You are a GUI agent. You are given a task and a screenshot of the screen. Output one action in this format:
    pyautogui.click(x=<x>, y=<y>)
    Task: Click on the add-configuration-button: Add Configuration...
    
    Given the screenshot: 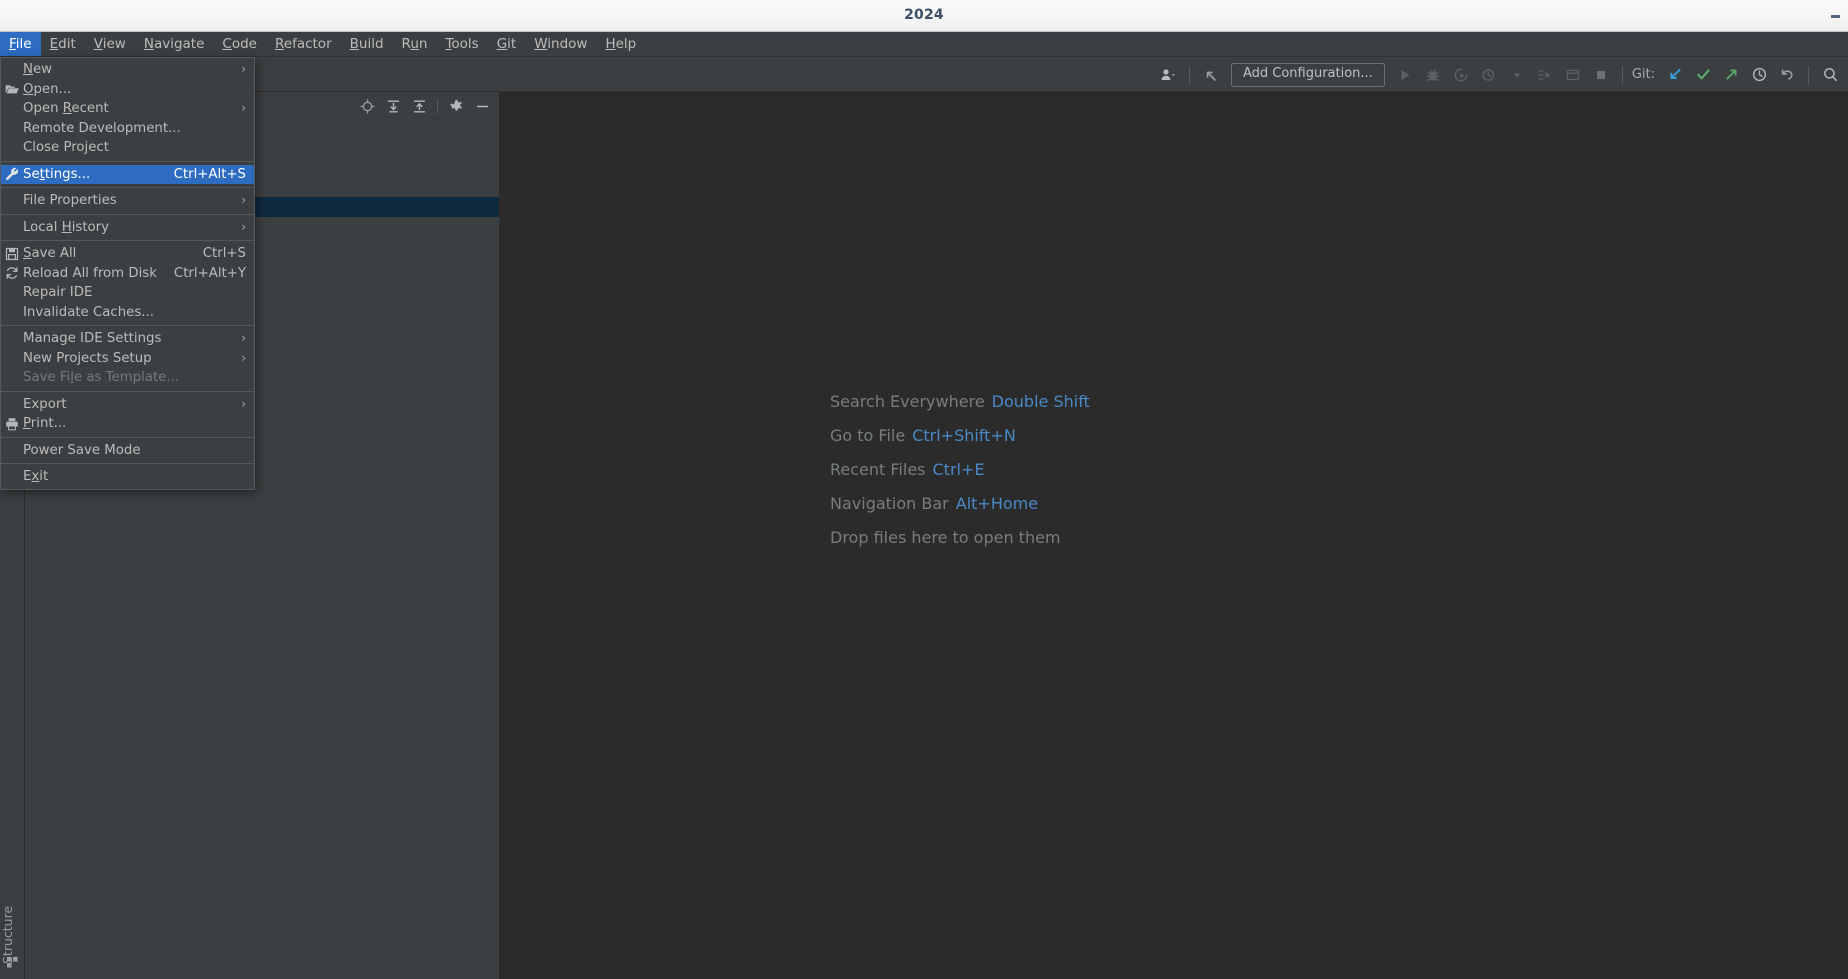 What is the action you would take?
    pyautogui.click(x=1307, y=74)
    